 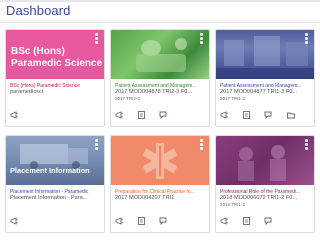 I want to click on star-of-life-icon, so click(x=160, y=161).